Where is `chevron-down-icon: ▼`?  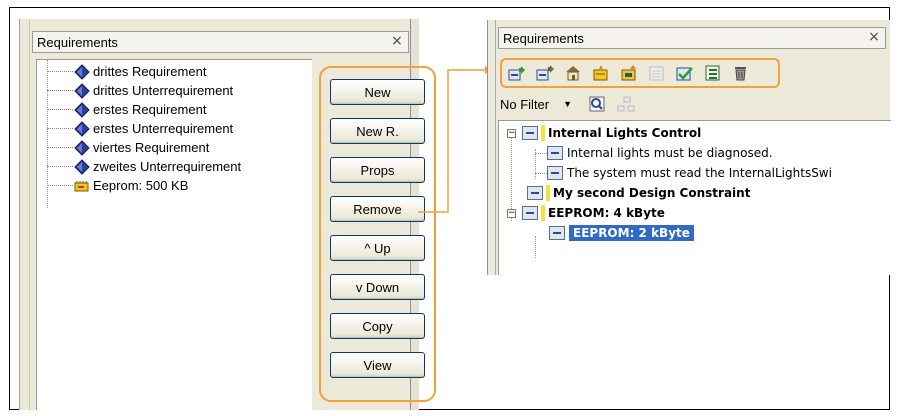
chevron-down-icon: ▼ is located at coordinates (567, 104).